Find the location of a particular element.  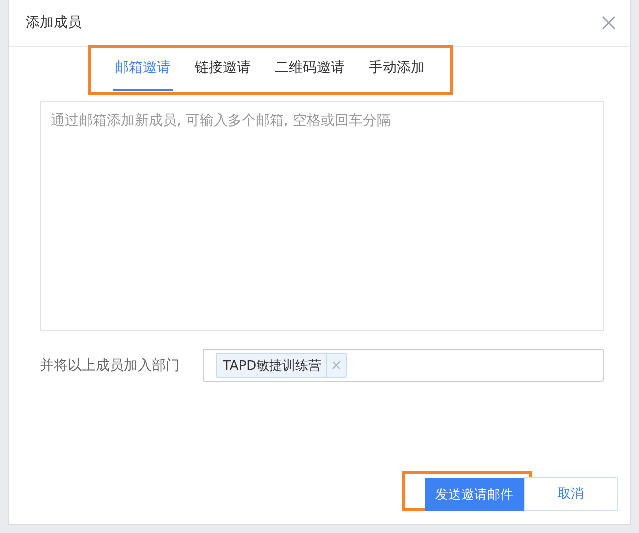

dialog-title: 添加成员 is located at coordinates (54, 23).